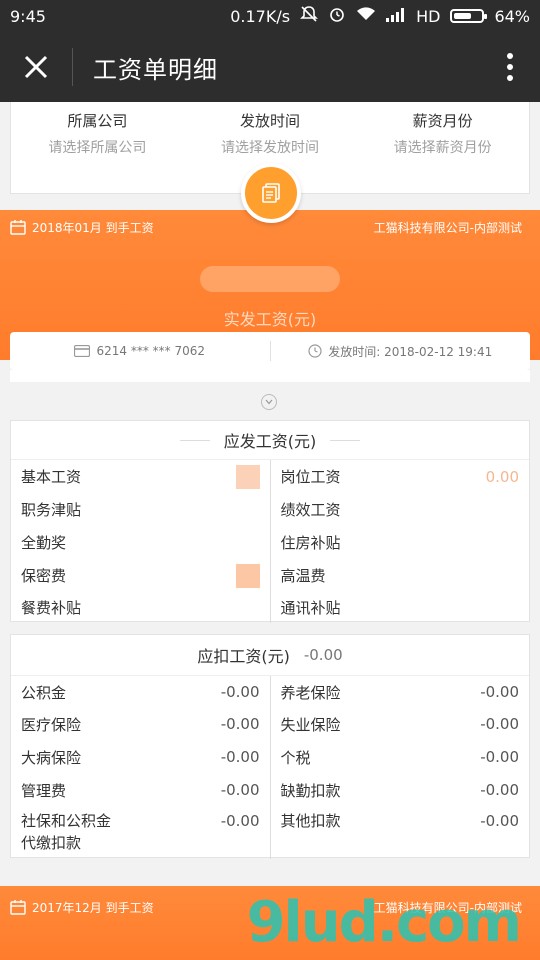  I want to click on battery-fill, so click(463, 16).